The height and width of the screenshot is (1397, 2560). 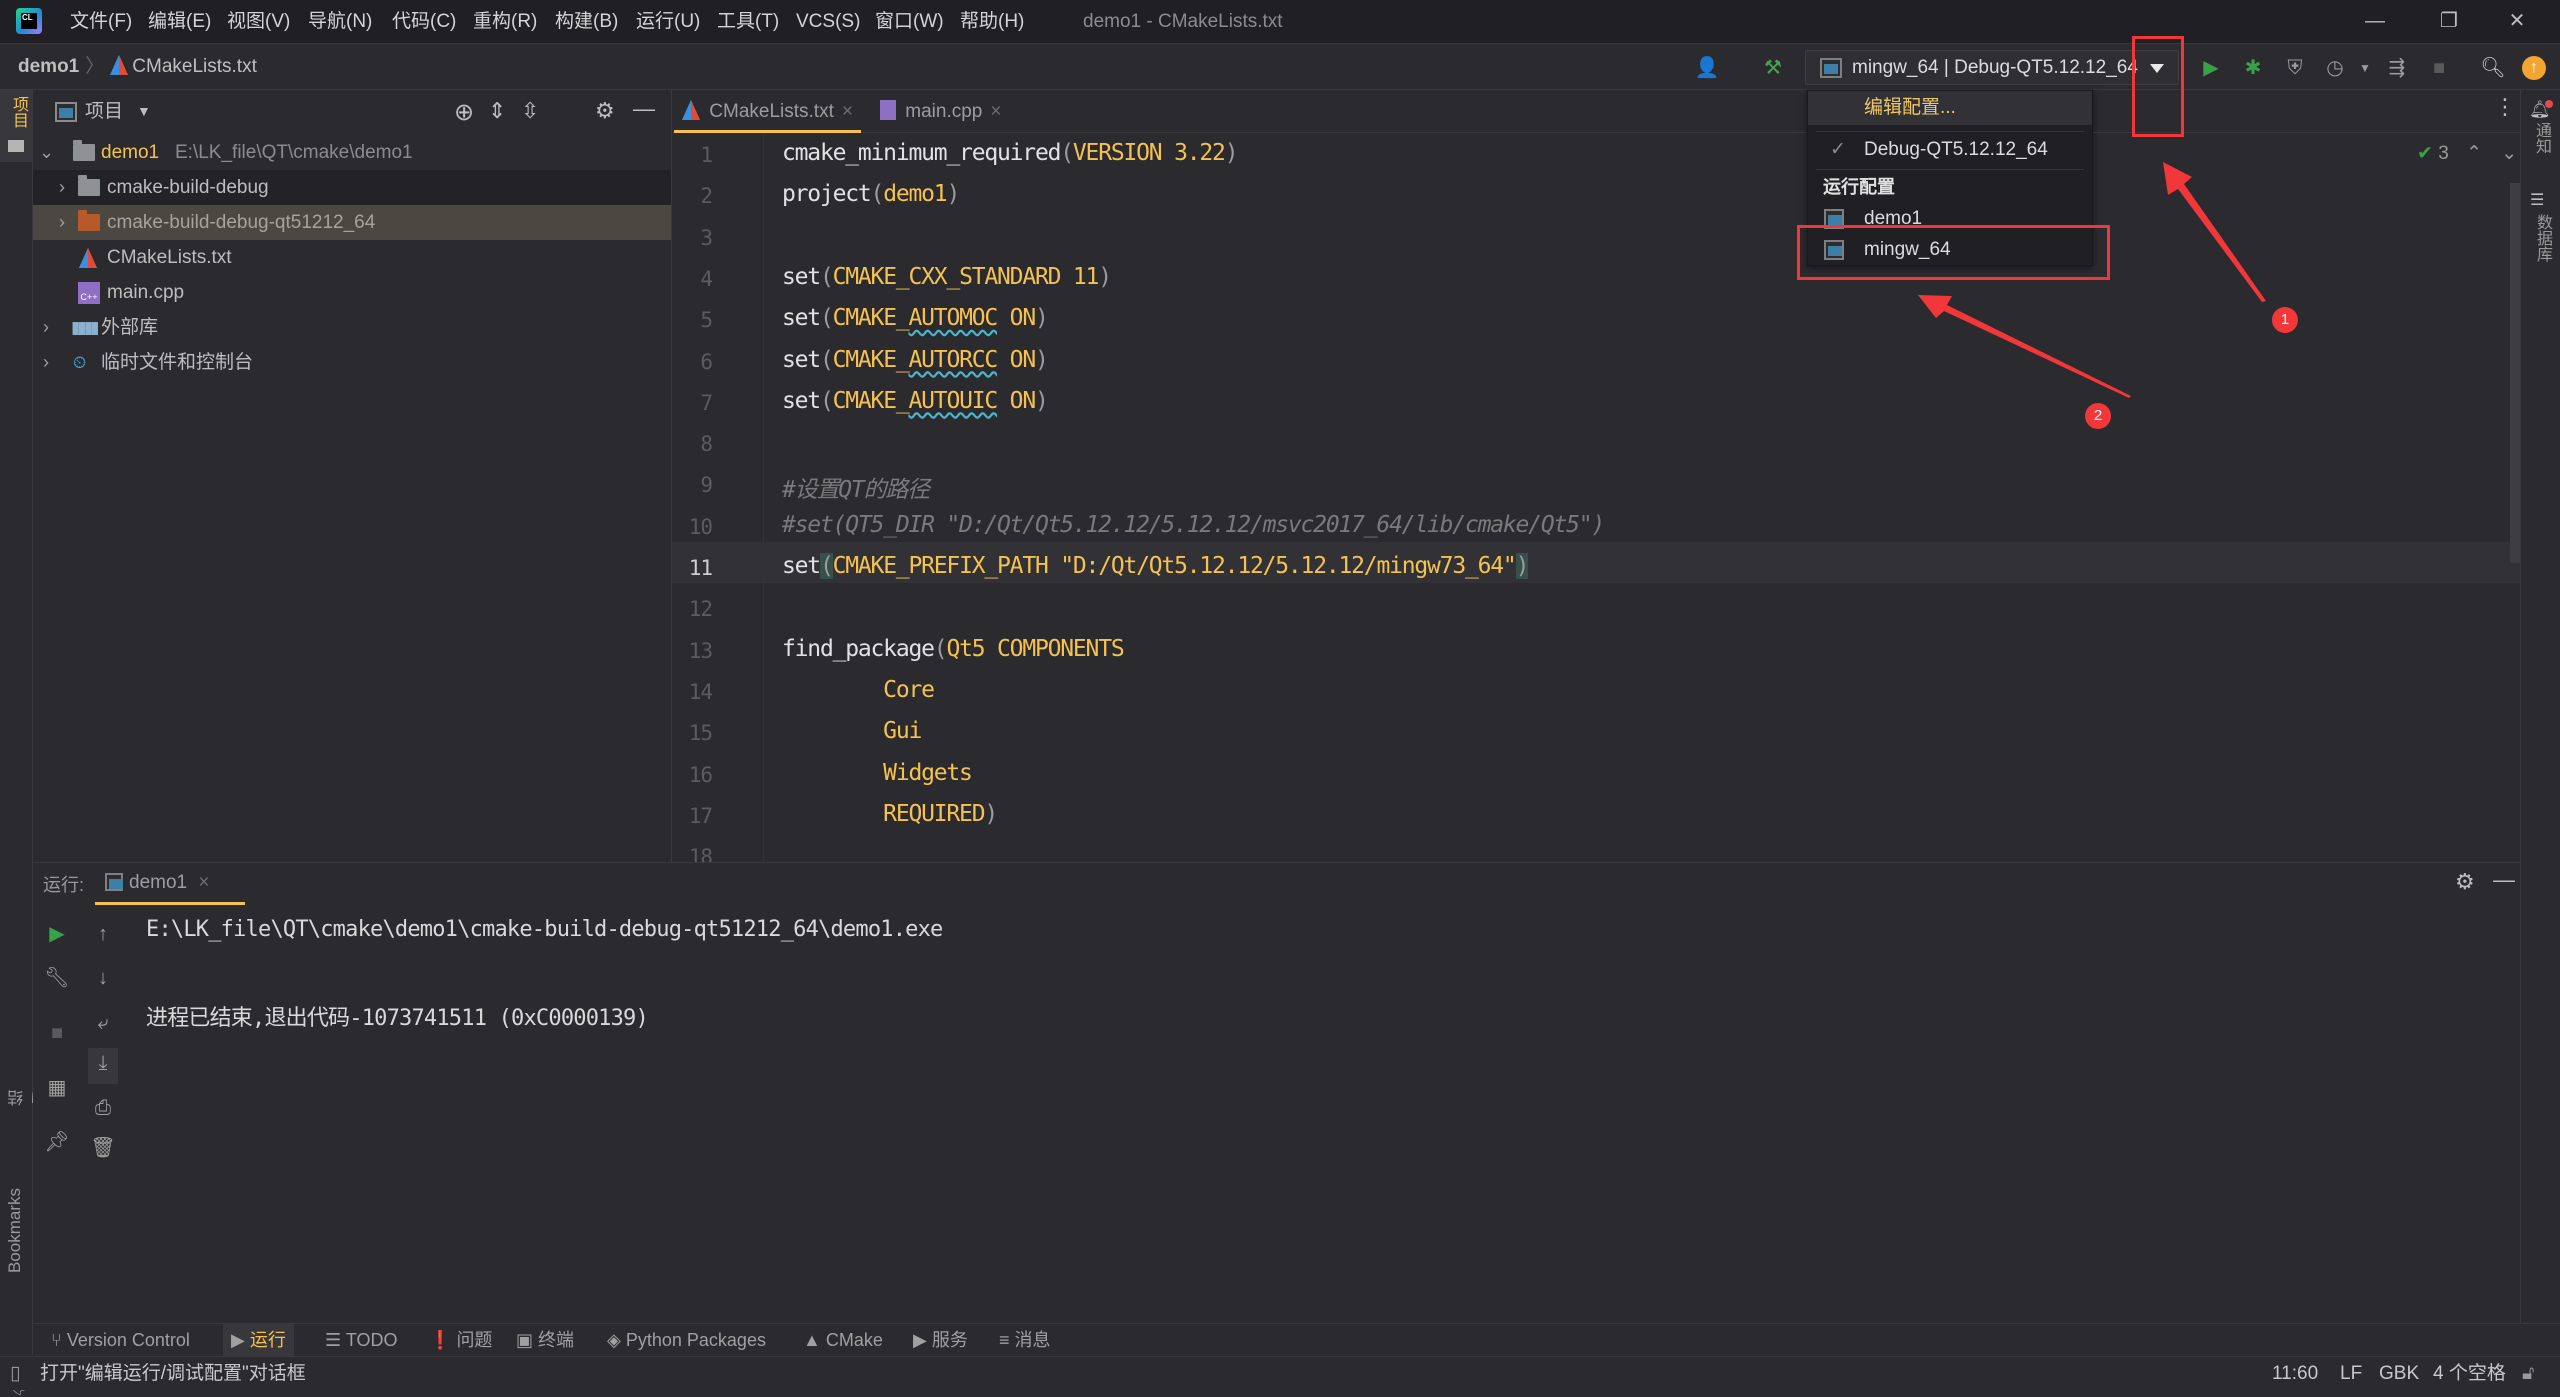 I want to click on annotation-arrows, so click(x=2092, y=280).